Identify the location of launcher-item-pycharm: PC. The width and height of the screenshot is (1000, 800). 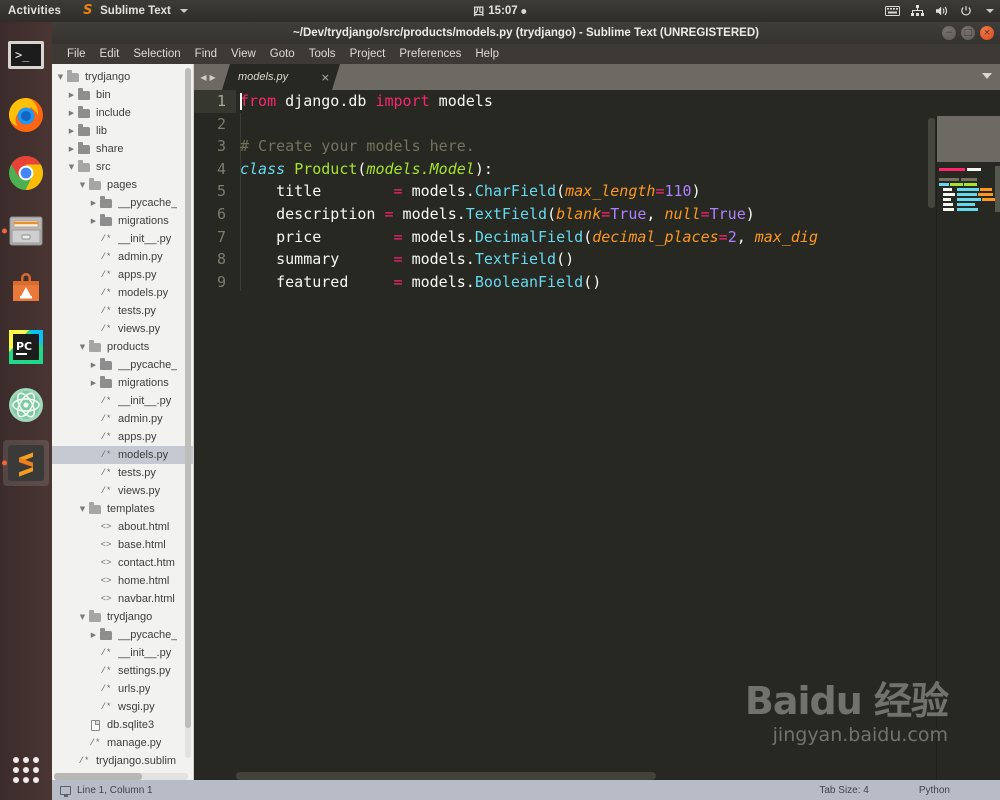
(26, 347).